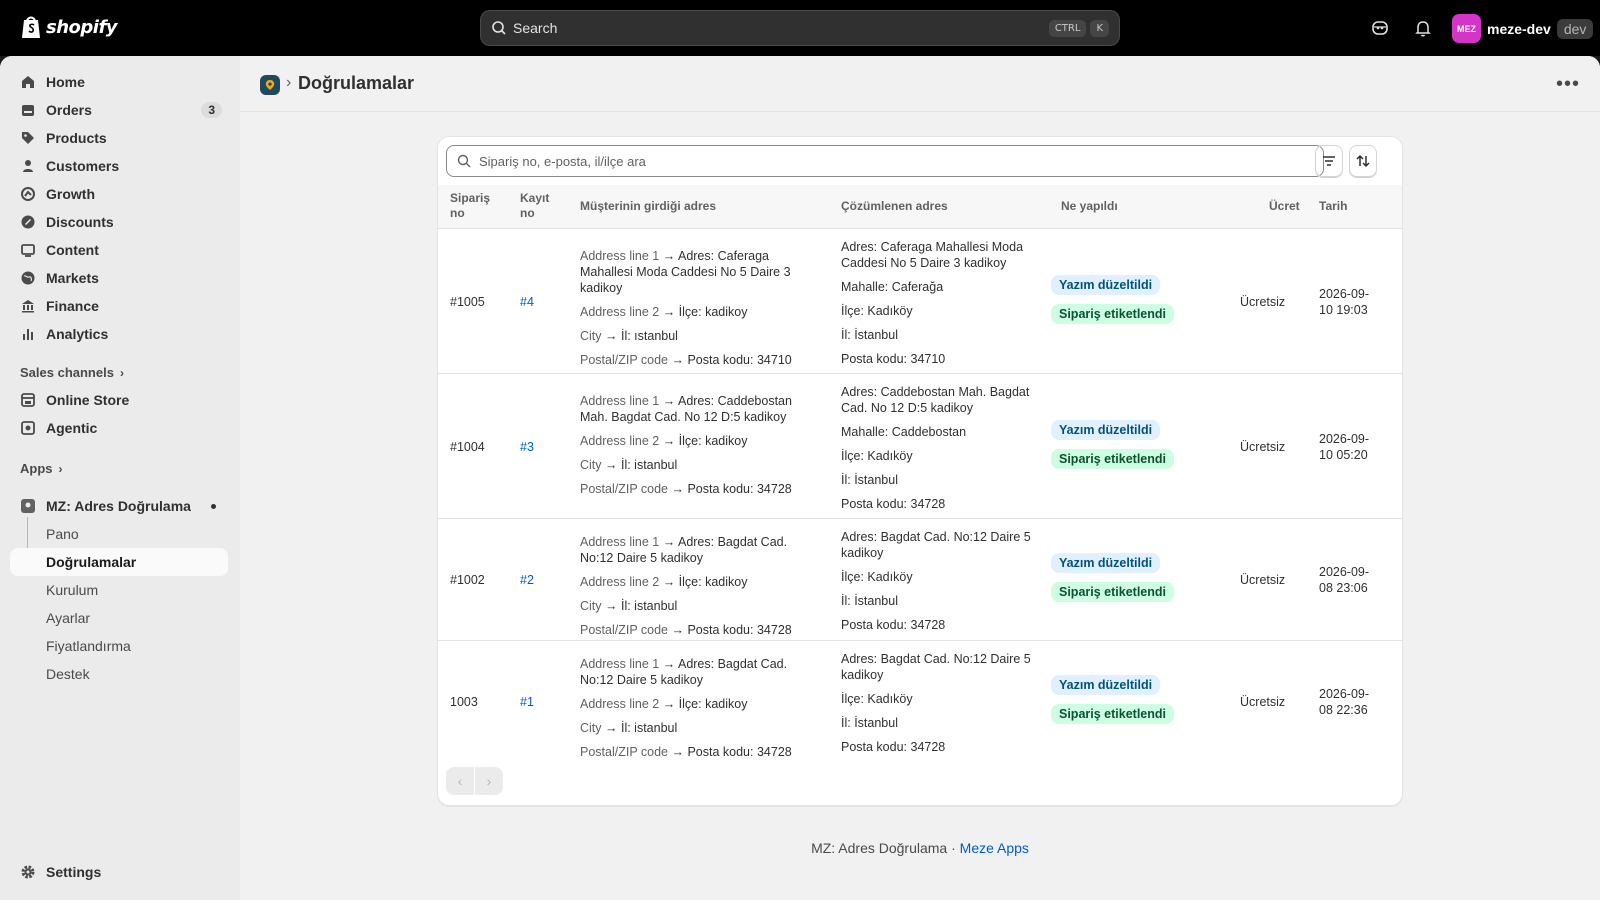  Describe the element at coordinates (119, 646) in the screenshot. I see `sidebar-subitem-fiyatlandirma: Fiyatlandırma` at that location.